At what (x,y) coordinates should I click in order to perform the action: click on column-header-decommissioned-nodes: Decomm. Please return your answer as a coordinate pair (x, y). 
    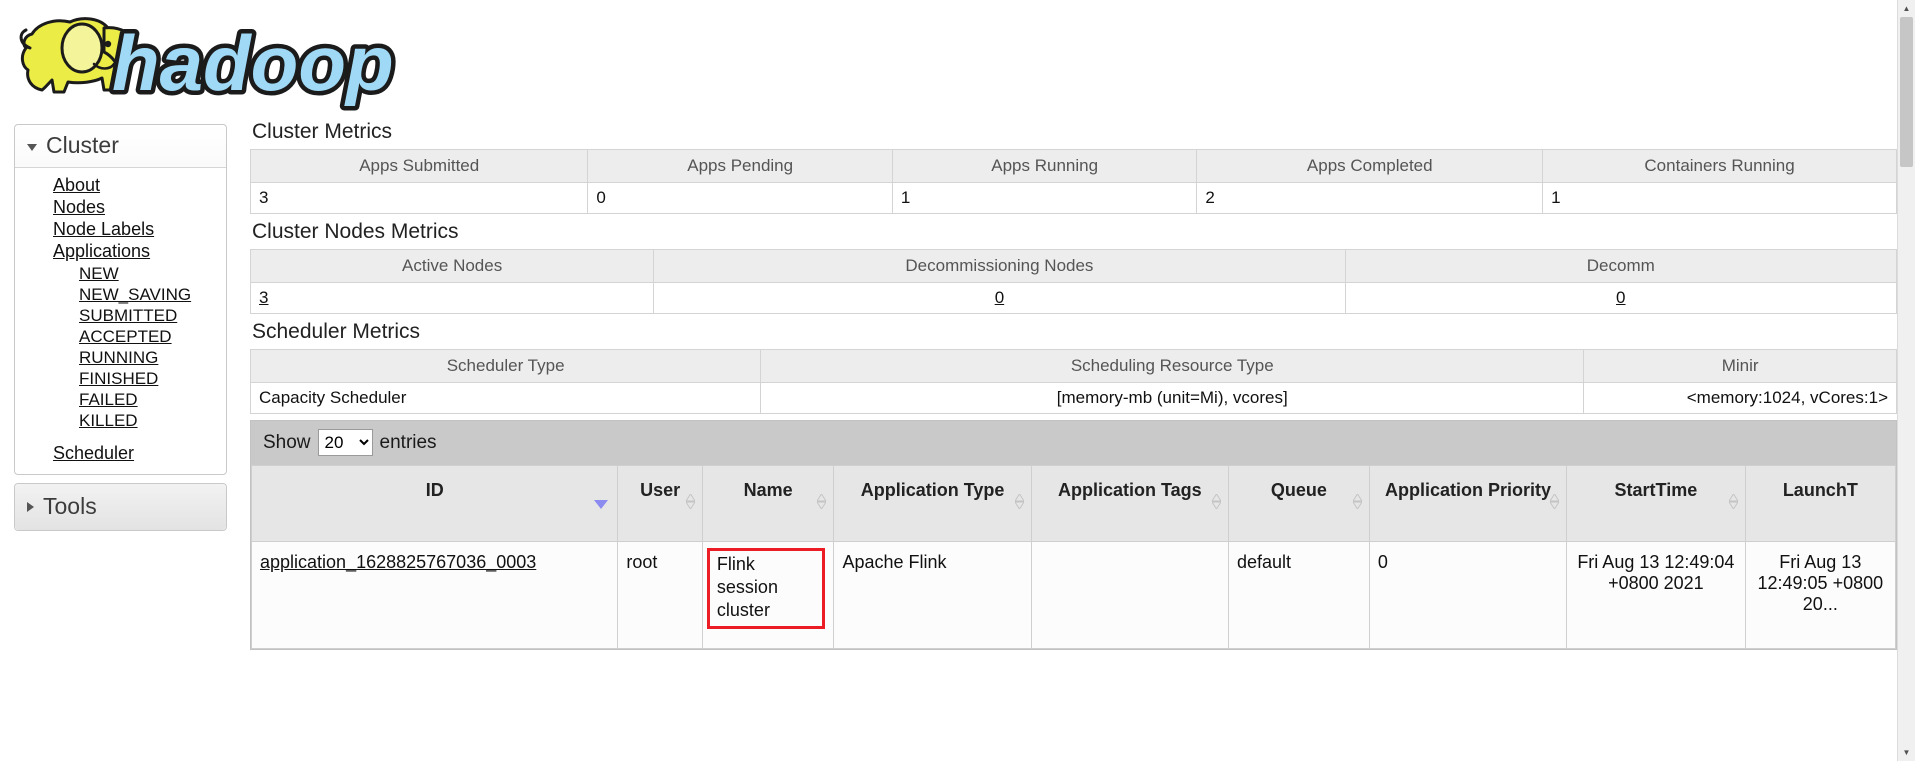
    Looking at the image, I should click on (1621, 266).